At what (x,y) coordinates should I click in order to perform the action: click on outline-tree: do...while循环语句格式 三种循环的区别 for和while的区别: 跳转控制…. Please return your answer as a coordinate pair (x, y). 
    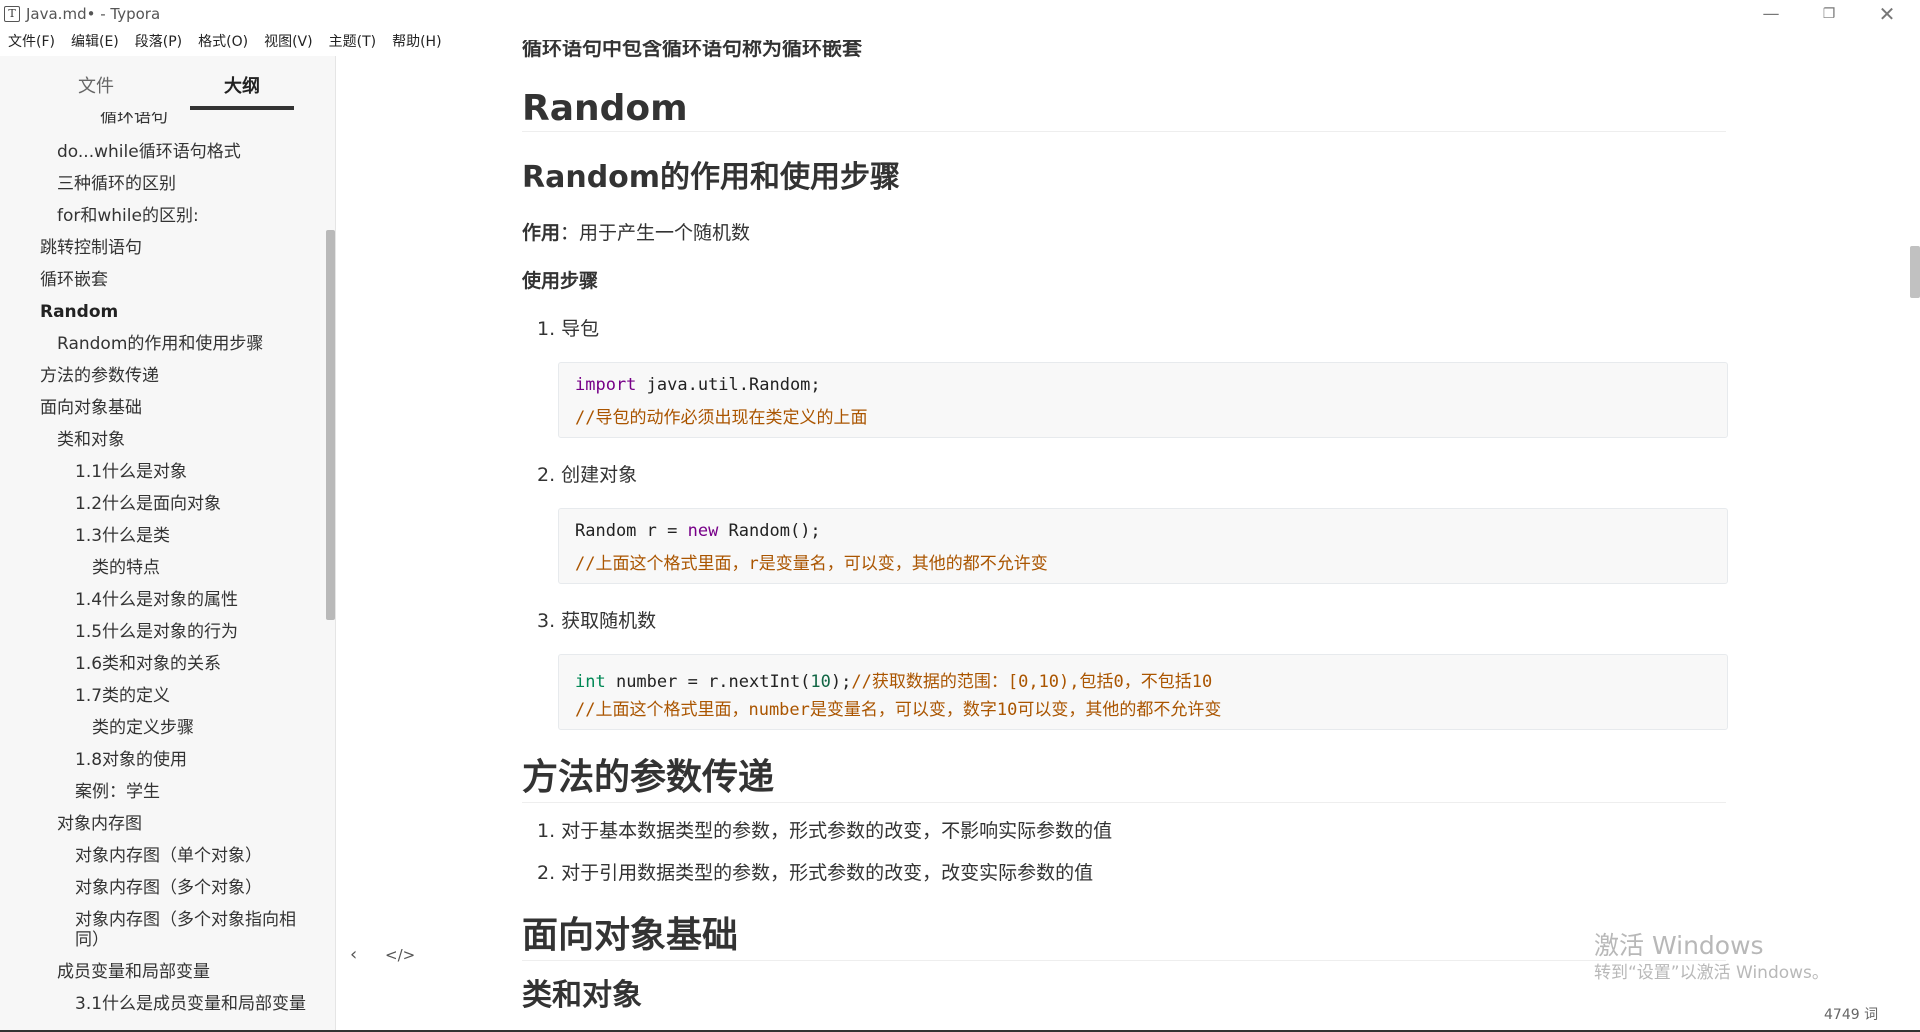
    Looking at the image, I should click on (160, 578).